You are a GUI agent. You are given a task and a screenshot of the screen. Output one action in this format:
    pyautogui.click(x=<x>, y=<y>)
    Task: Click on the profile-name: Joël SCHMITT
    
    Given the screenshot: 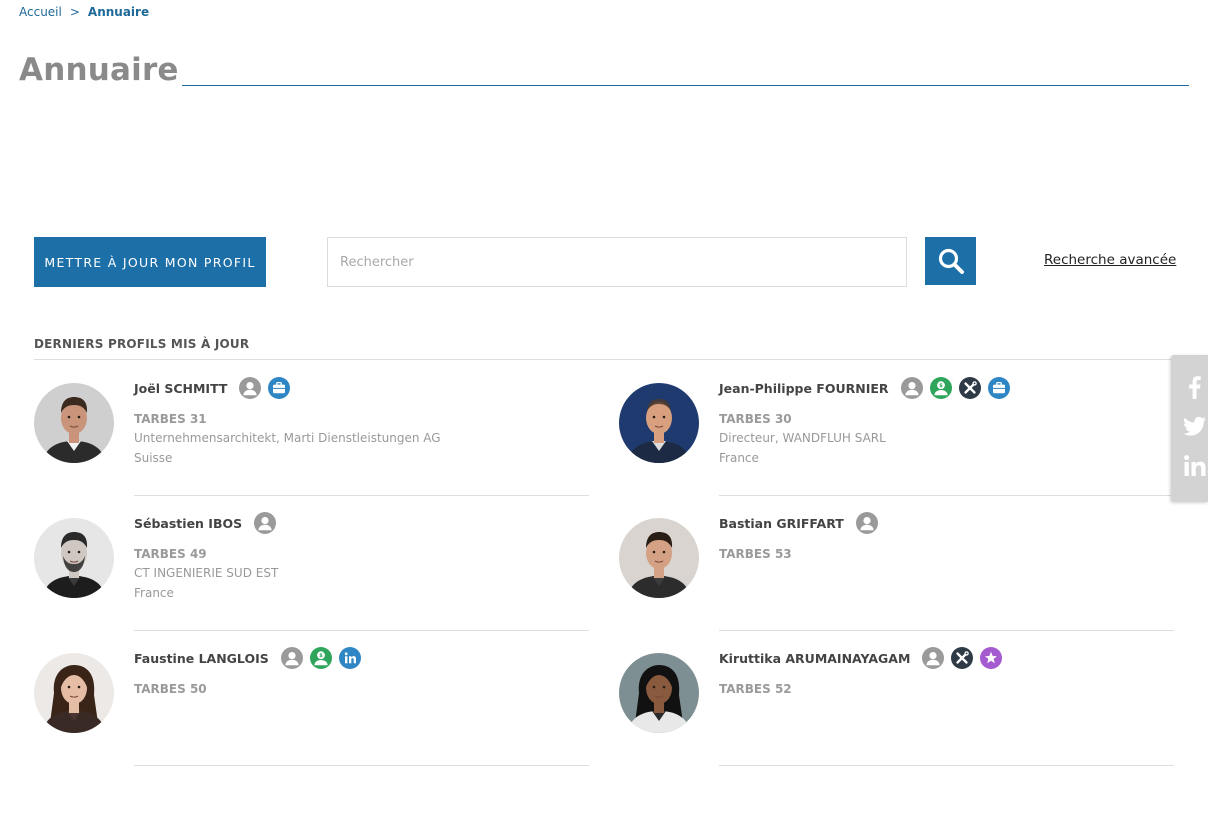 What is the action you would take?
    pyautogui.click(x=180, y=388)
    